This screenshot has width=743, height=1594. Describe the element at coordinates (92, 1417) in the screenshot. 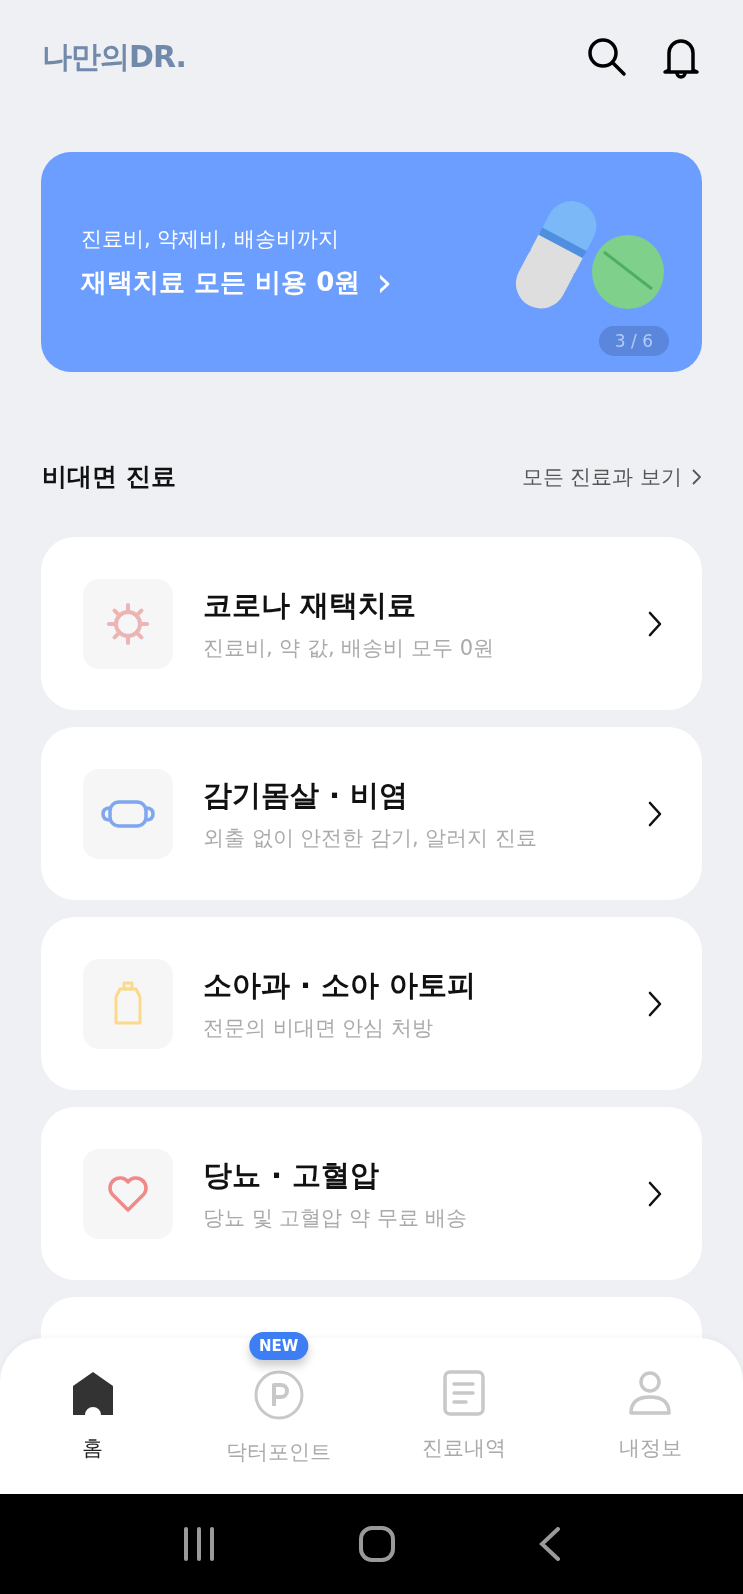

I see `nav-tab: 홈` at that location.